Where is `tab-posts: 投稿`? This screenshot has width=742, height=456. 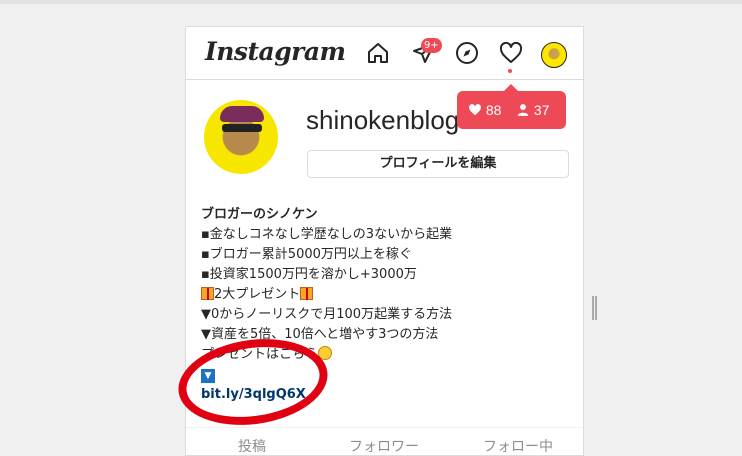 tab-posts: 投稿 is located at coordinates (252, 445).